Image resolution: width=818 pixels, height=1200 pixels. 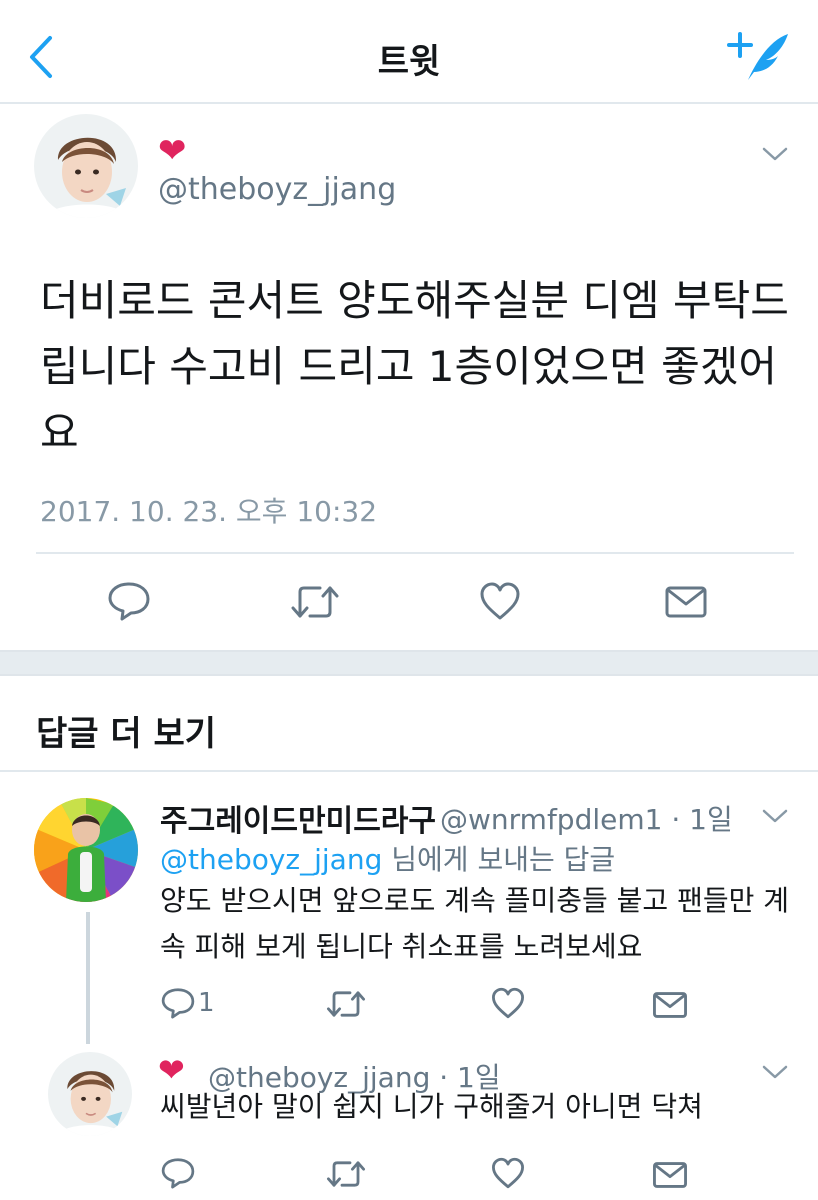 What do you see at coordinates (126, 734) in the screenshot?
I see `more-replies-title: 답글 더 보기` at bounding box center [126, 734].